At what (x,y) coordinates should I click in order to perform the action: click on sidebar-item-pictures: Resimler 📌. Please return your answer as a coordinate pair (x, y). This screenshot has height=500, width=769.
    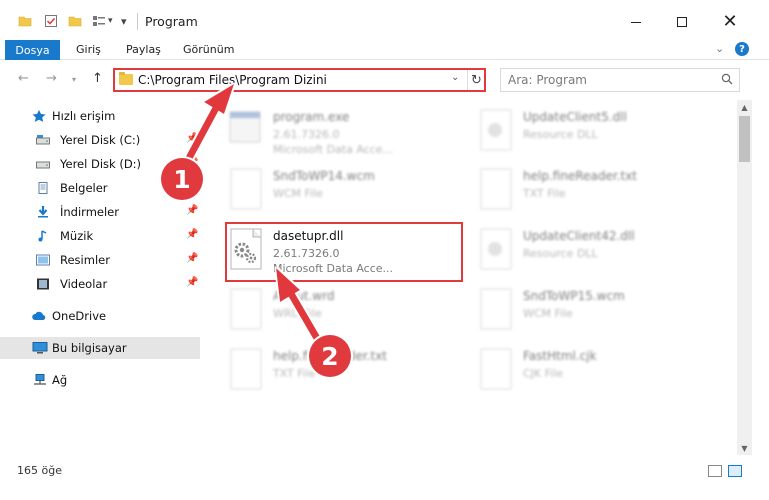
    Looking at the image, I should click on (100, 260).